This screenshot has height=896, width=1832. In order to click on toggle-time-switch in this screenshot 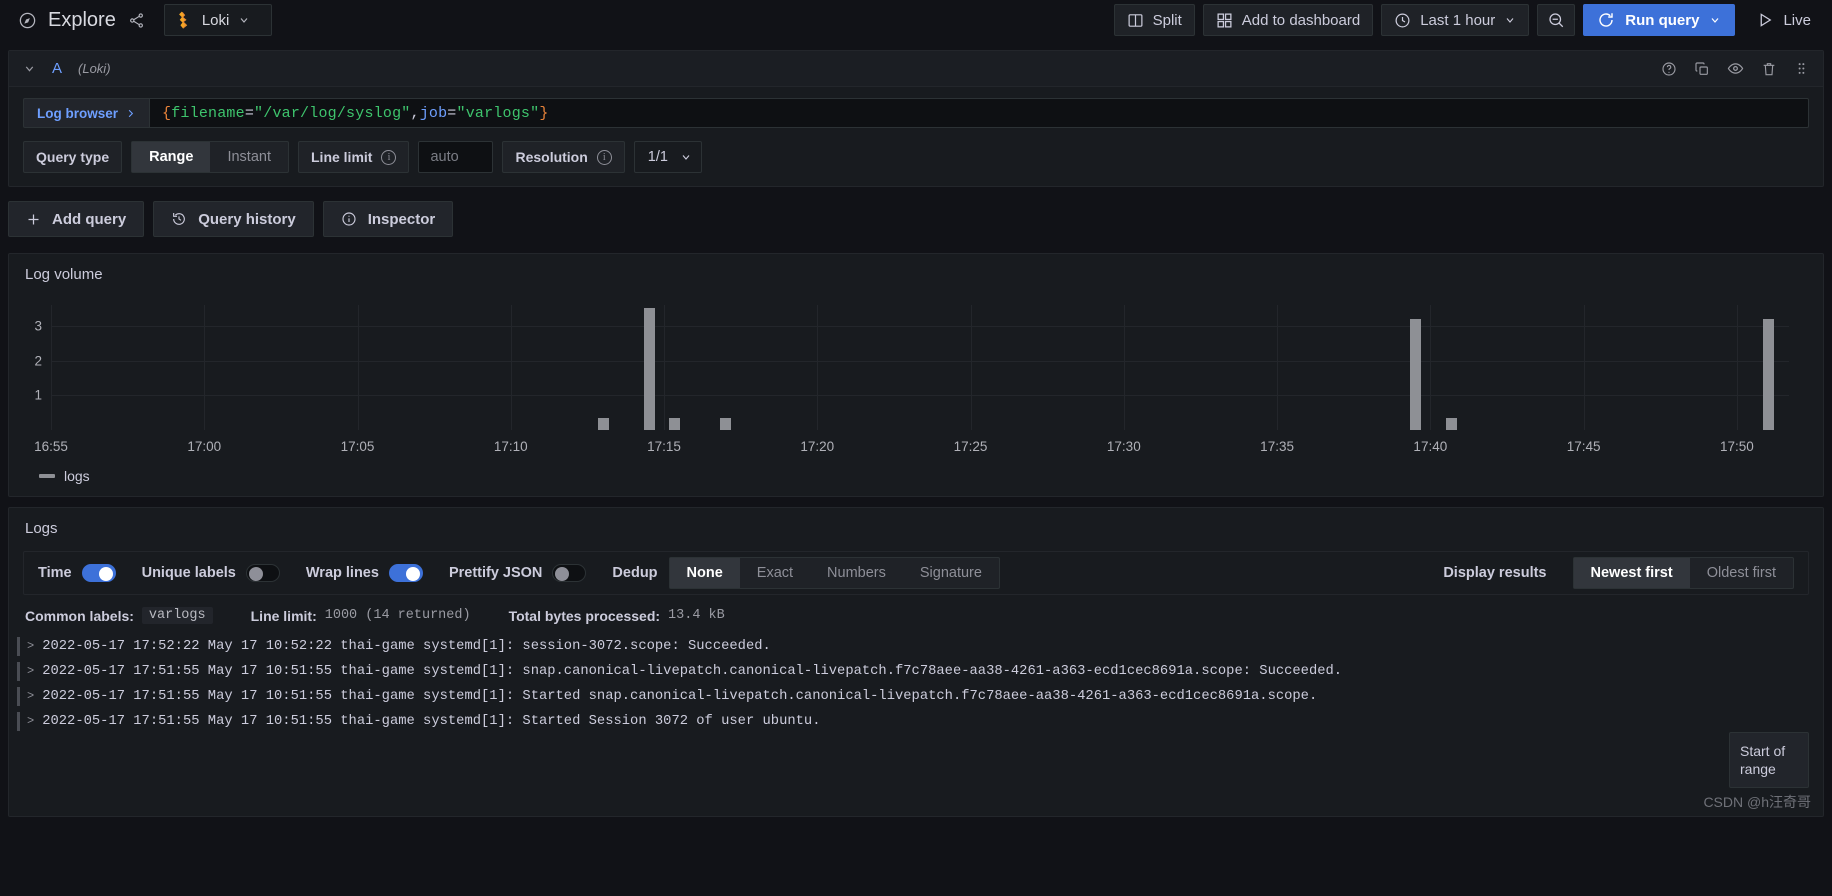, I will do `click(98, 573)`.